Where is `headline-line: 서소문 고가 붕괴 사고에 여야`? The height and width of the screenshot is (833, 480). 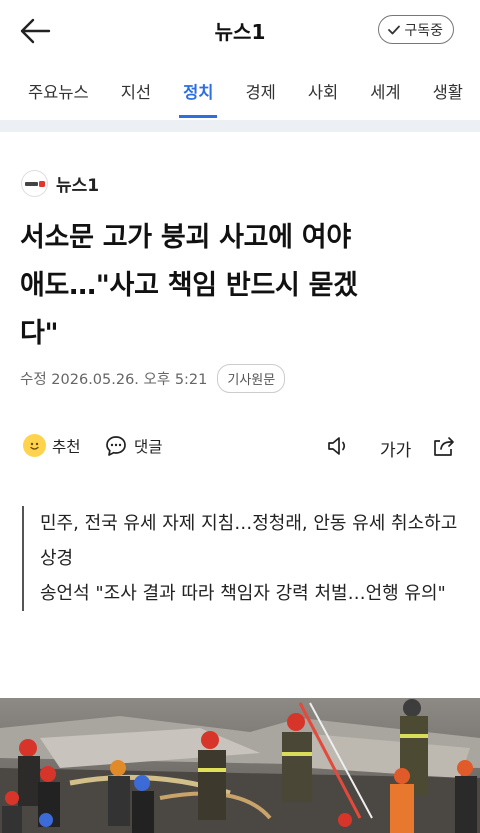
headline-line: 서소문 고가 붕괴 사고에 여야 is located at coordinates (185, 237).